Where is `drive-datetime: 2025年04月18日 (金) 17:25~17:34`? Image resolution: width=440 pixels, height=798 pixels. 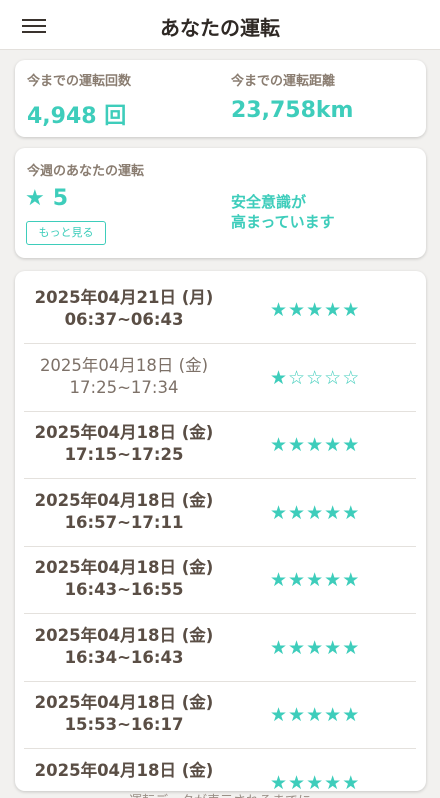 drive-datetime: 2025年04月18日 (金) 17:25~17:34 is located at coordinates (124, 377).